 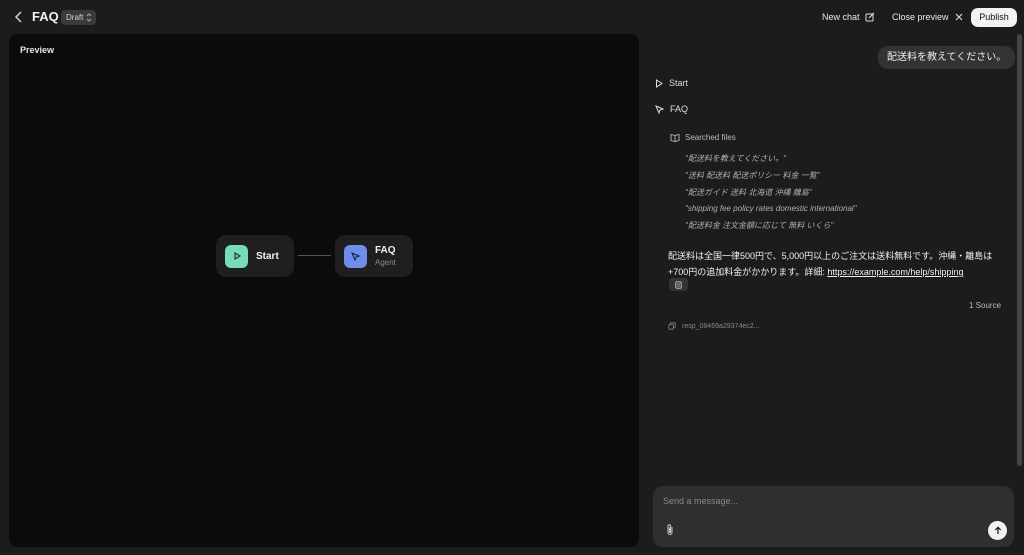 I want to click on new-chat-button: New chat, so click(x=848, y=17).